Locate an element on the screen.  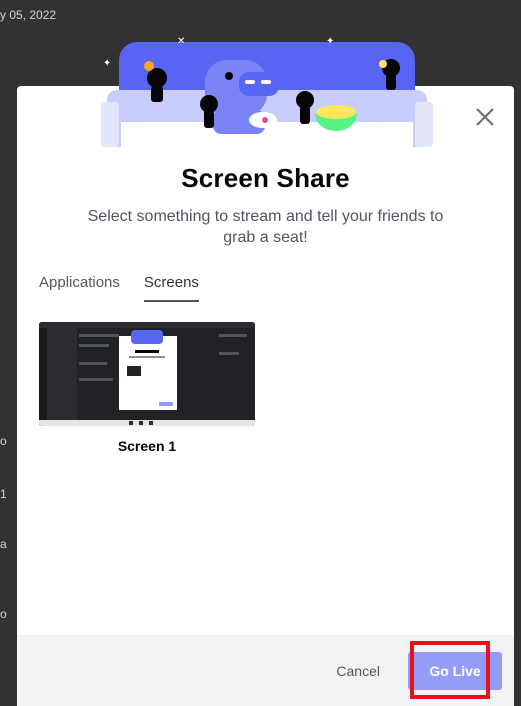
background-date: y 05, 2022 is located at coordinates (28, 15).